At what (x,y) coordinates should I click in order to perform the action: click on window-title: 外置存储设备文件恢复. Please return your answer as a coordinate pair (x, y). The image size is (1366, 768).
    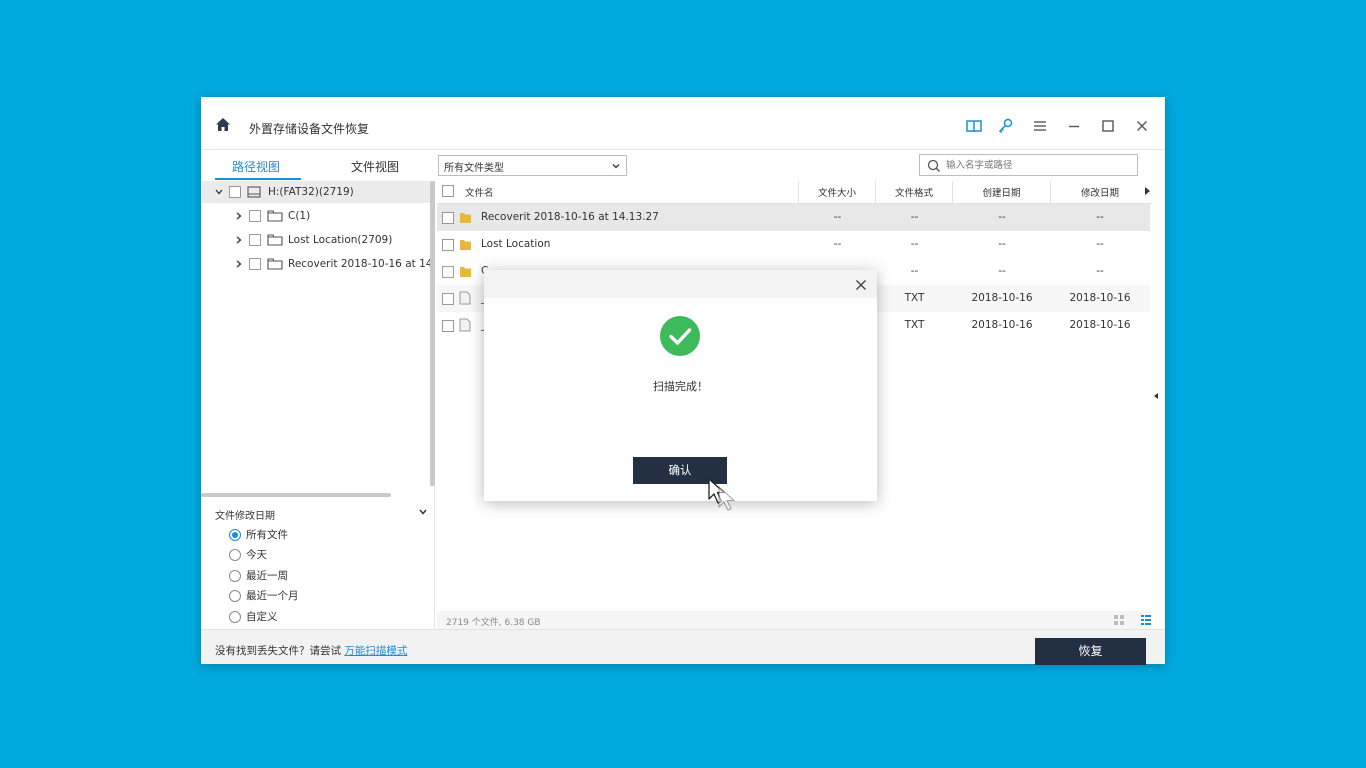
    Looking at the image, I should click on (309, 129).